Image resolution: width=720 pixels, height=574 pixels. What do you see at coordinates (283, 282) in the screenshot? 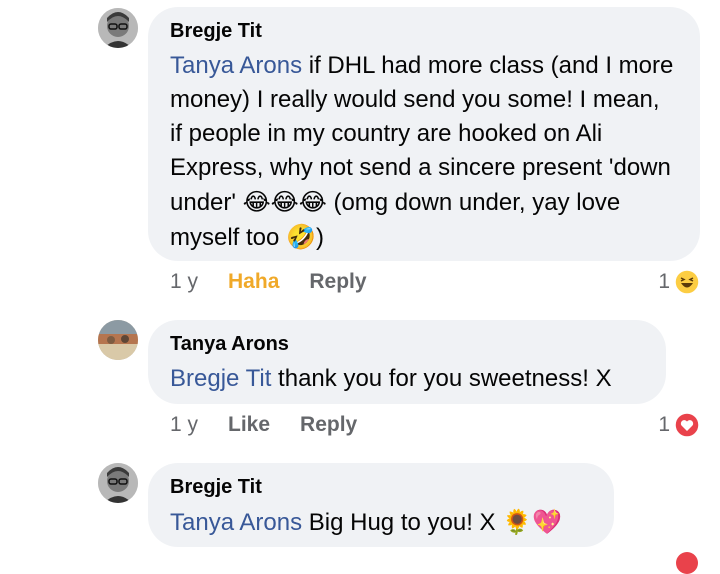
I see `comment-actions: 1 y Haha Reply` at bounding box center [283, 282].